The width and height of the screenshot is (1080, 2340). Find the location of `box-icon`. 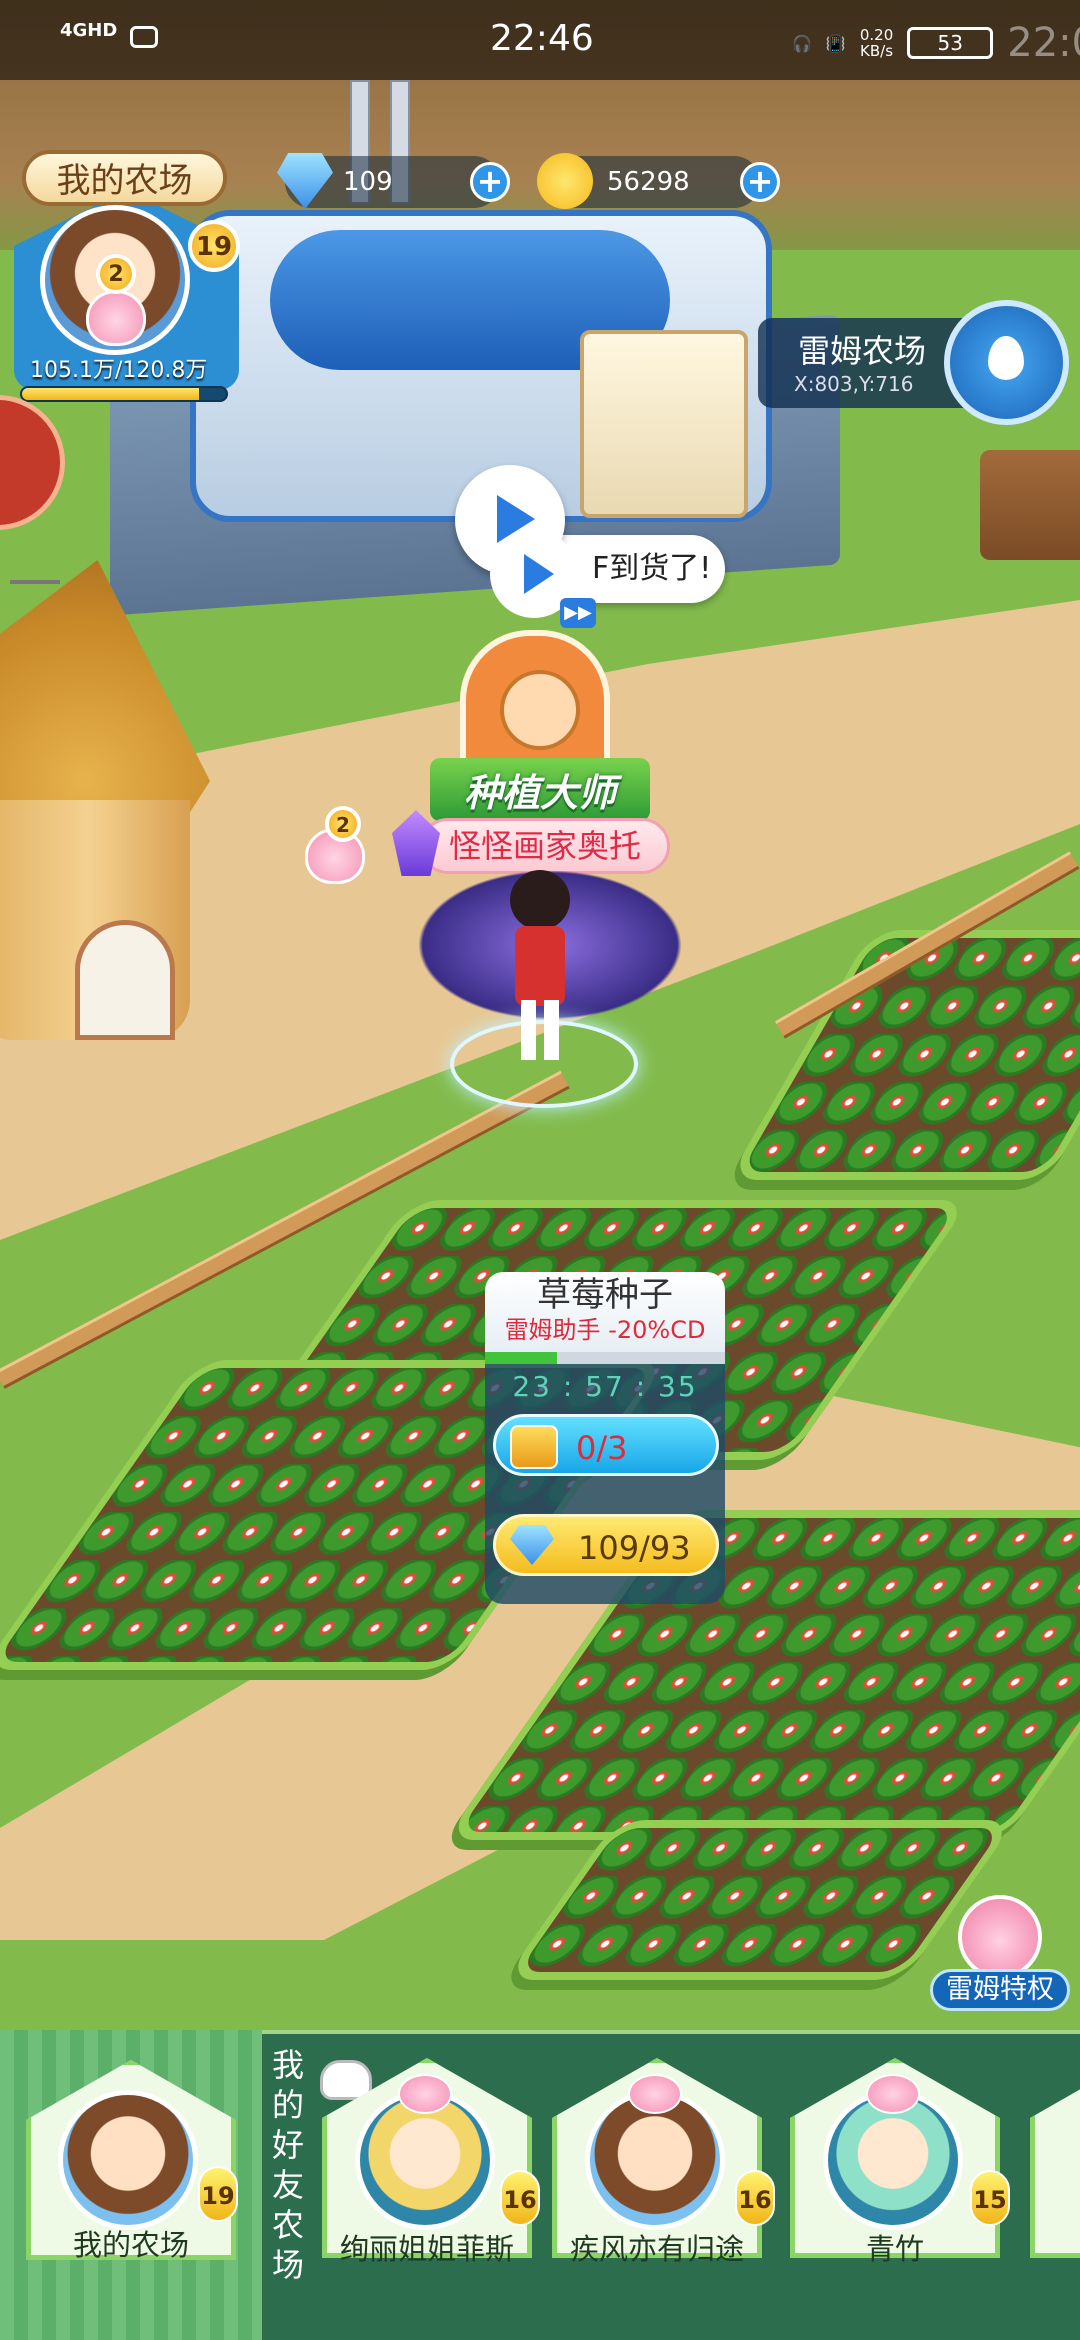

box-icon is located at coordinates (534, 1447).